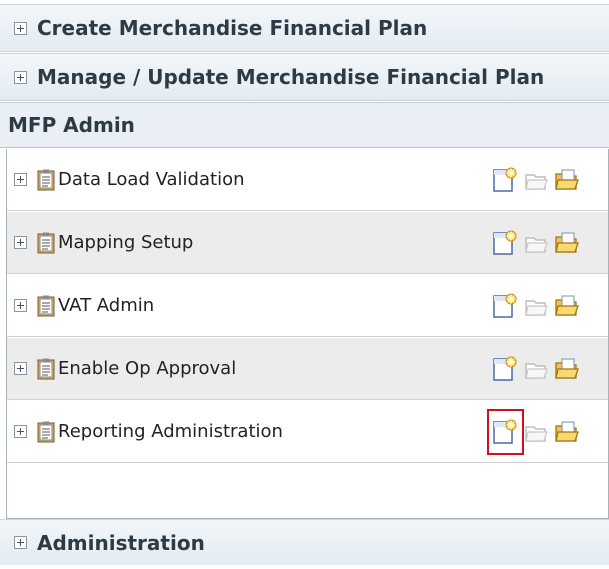  Describe the element at coordinates (304, 542) in the screenshot. I see `section-administration: Administration` at that location.